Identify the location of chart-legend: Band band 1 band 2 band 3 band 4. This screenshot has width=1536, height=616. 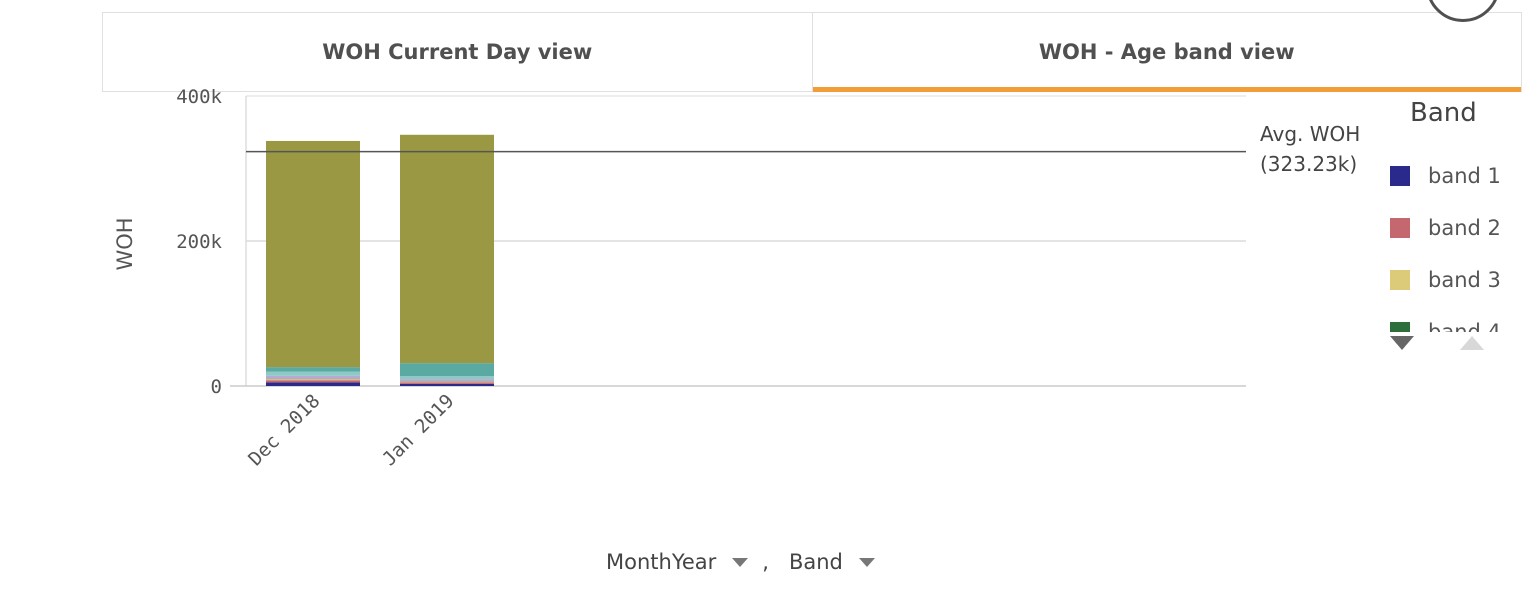
(1446, 227).